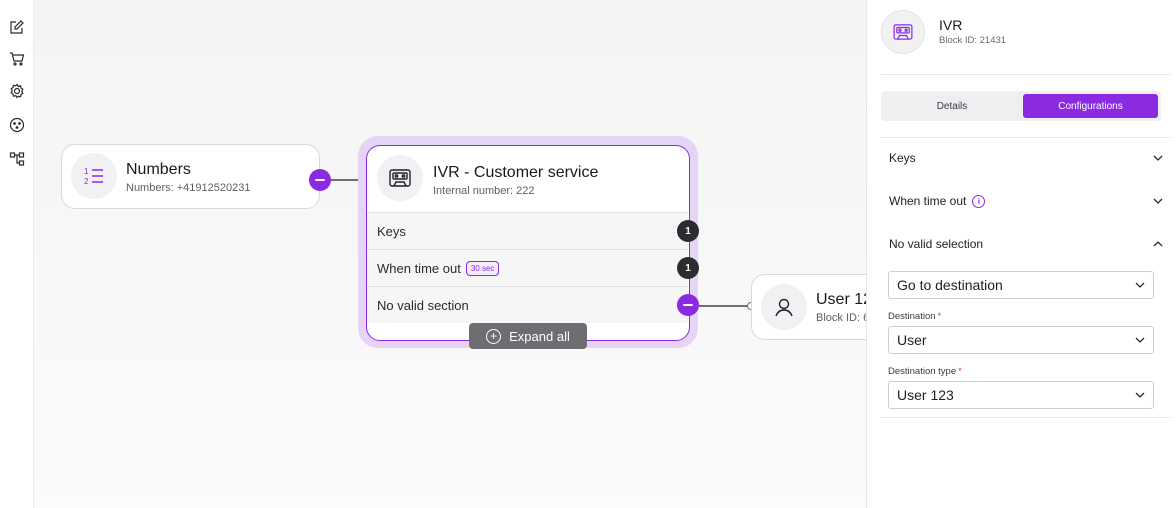  Describe the element at coordinates (1158, 244) in the screenshot. I see `chevron-up-icon` at that location.